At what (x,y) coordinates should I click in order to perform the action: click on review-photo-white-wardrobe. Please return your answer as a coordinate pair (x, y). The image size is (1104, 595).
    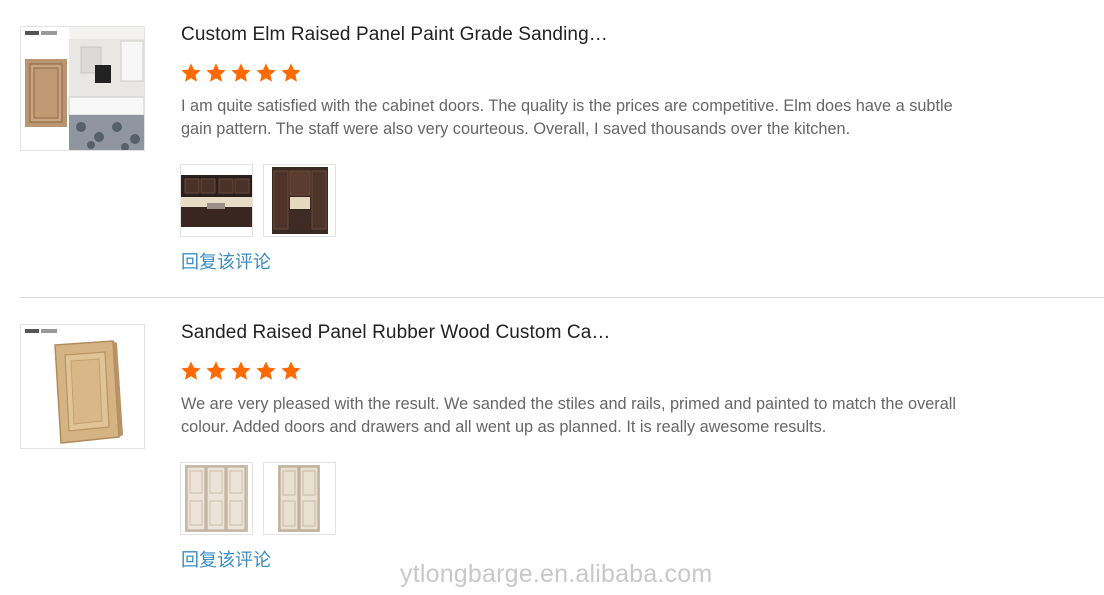
    Looking at the image, I should click on (216, 498).